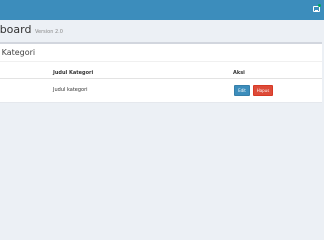 This screenshot has width=324, height=240. What do you see at coordinates (73, 73) in the screenshot?
I see `column-header-judul: Judul Kategori` at bounding box center [73, 73].